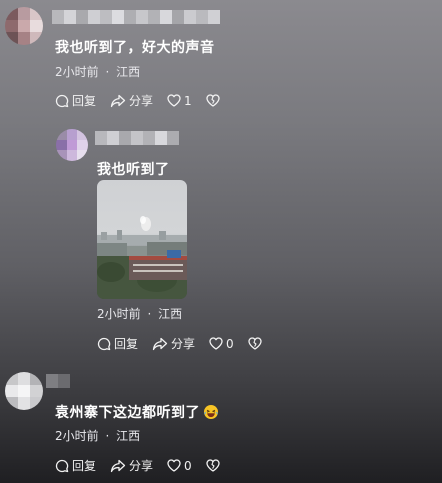  I want to click on comment-actions: 回复 分享 1, so click(137, 100).